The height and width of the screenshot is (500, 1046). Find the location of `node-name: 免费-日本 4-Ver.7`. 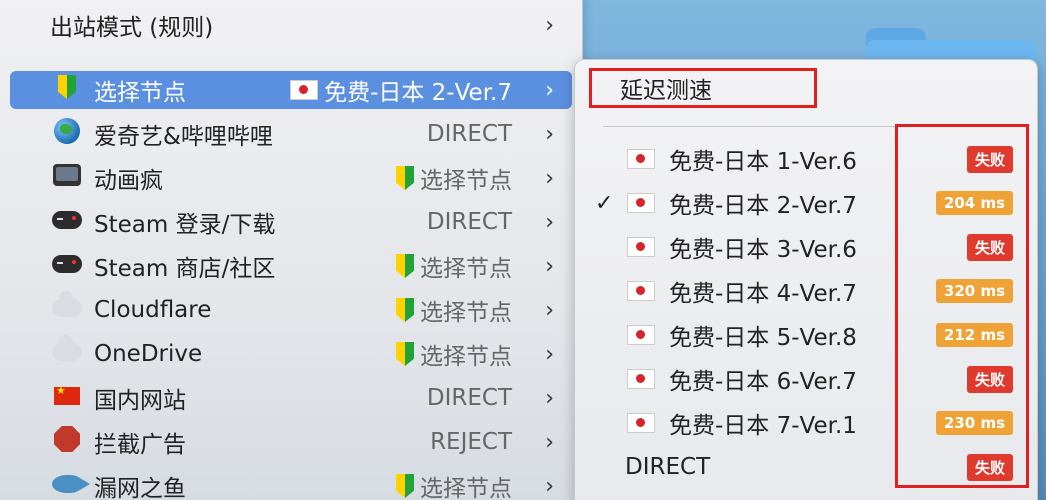

node-name: 免费-日本 4-Ver.7 is located at coordinates (763, 294).